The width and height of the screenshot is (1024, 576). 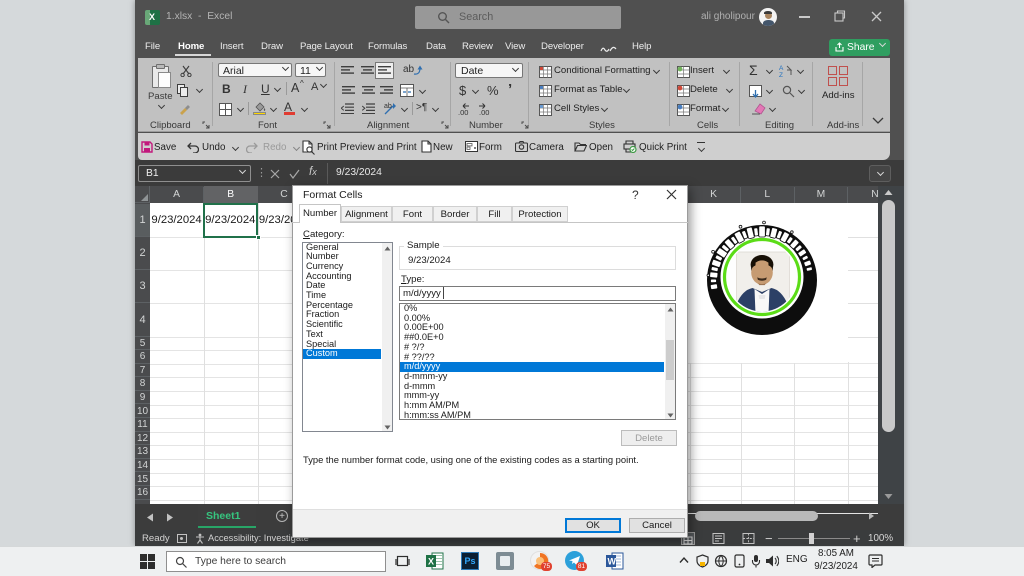 I want to click on svg-text: W, so click(x=612, y=562).